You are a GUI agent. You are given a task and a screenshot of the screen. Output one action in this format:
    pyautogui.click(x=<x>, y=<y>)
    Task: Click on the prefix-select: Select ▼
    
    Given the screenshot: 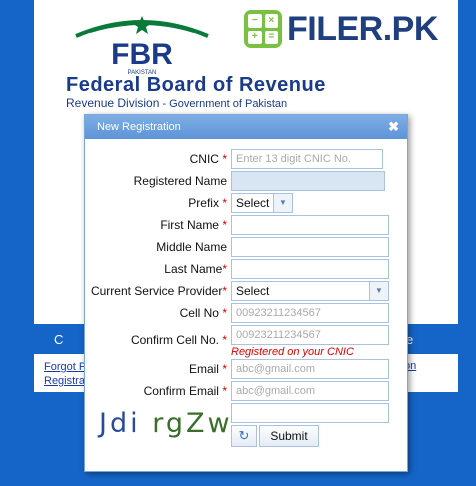 What is the action you would take?
    pyautogui.click(x=262, y=203)
    